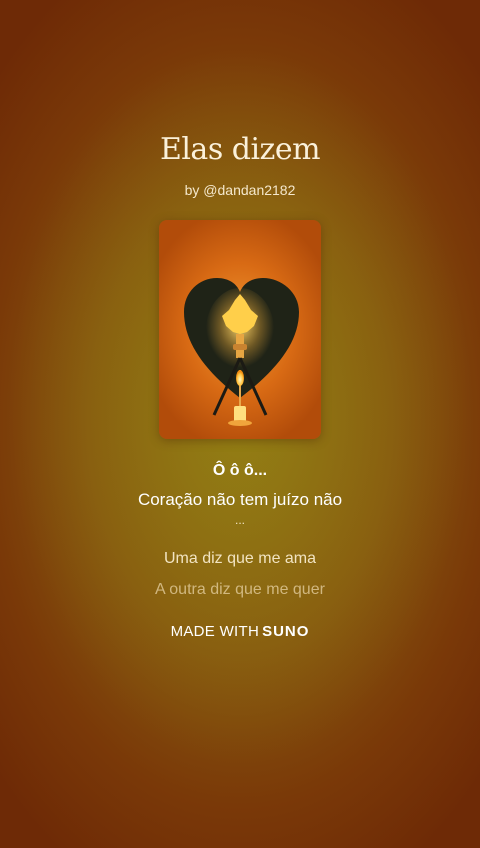 This screenshot has height=848, width=480. Describe the element at coordinates (240, 149) in the screenshot. I see `song-title: Elas dizem` at that location.